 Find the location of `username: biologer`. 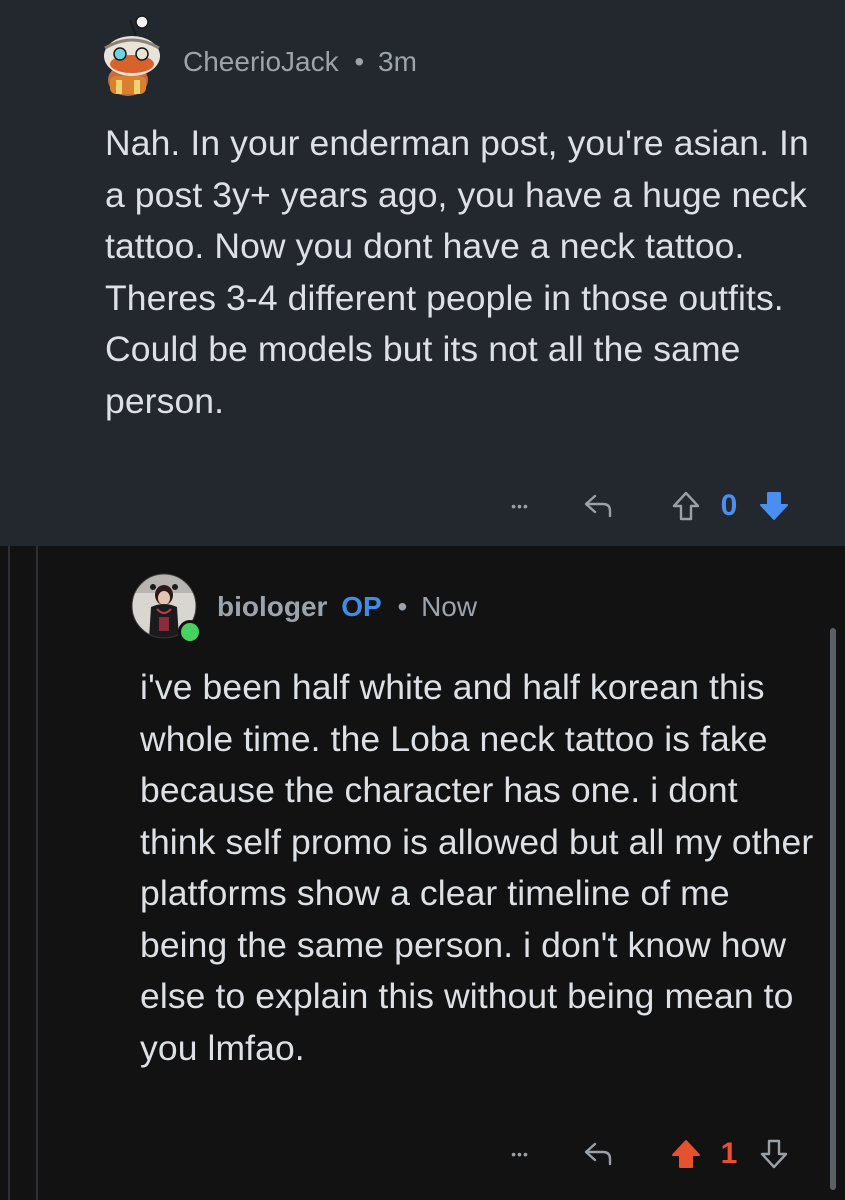

username: biologer is located at coordinates (272, 606).